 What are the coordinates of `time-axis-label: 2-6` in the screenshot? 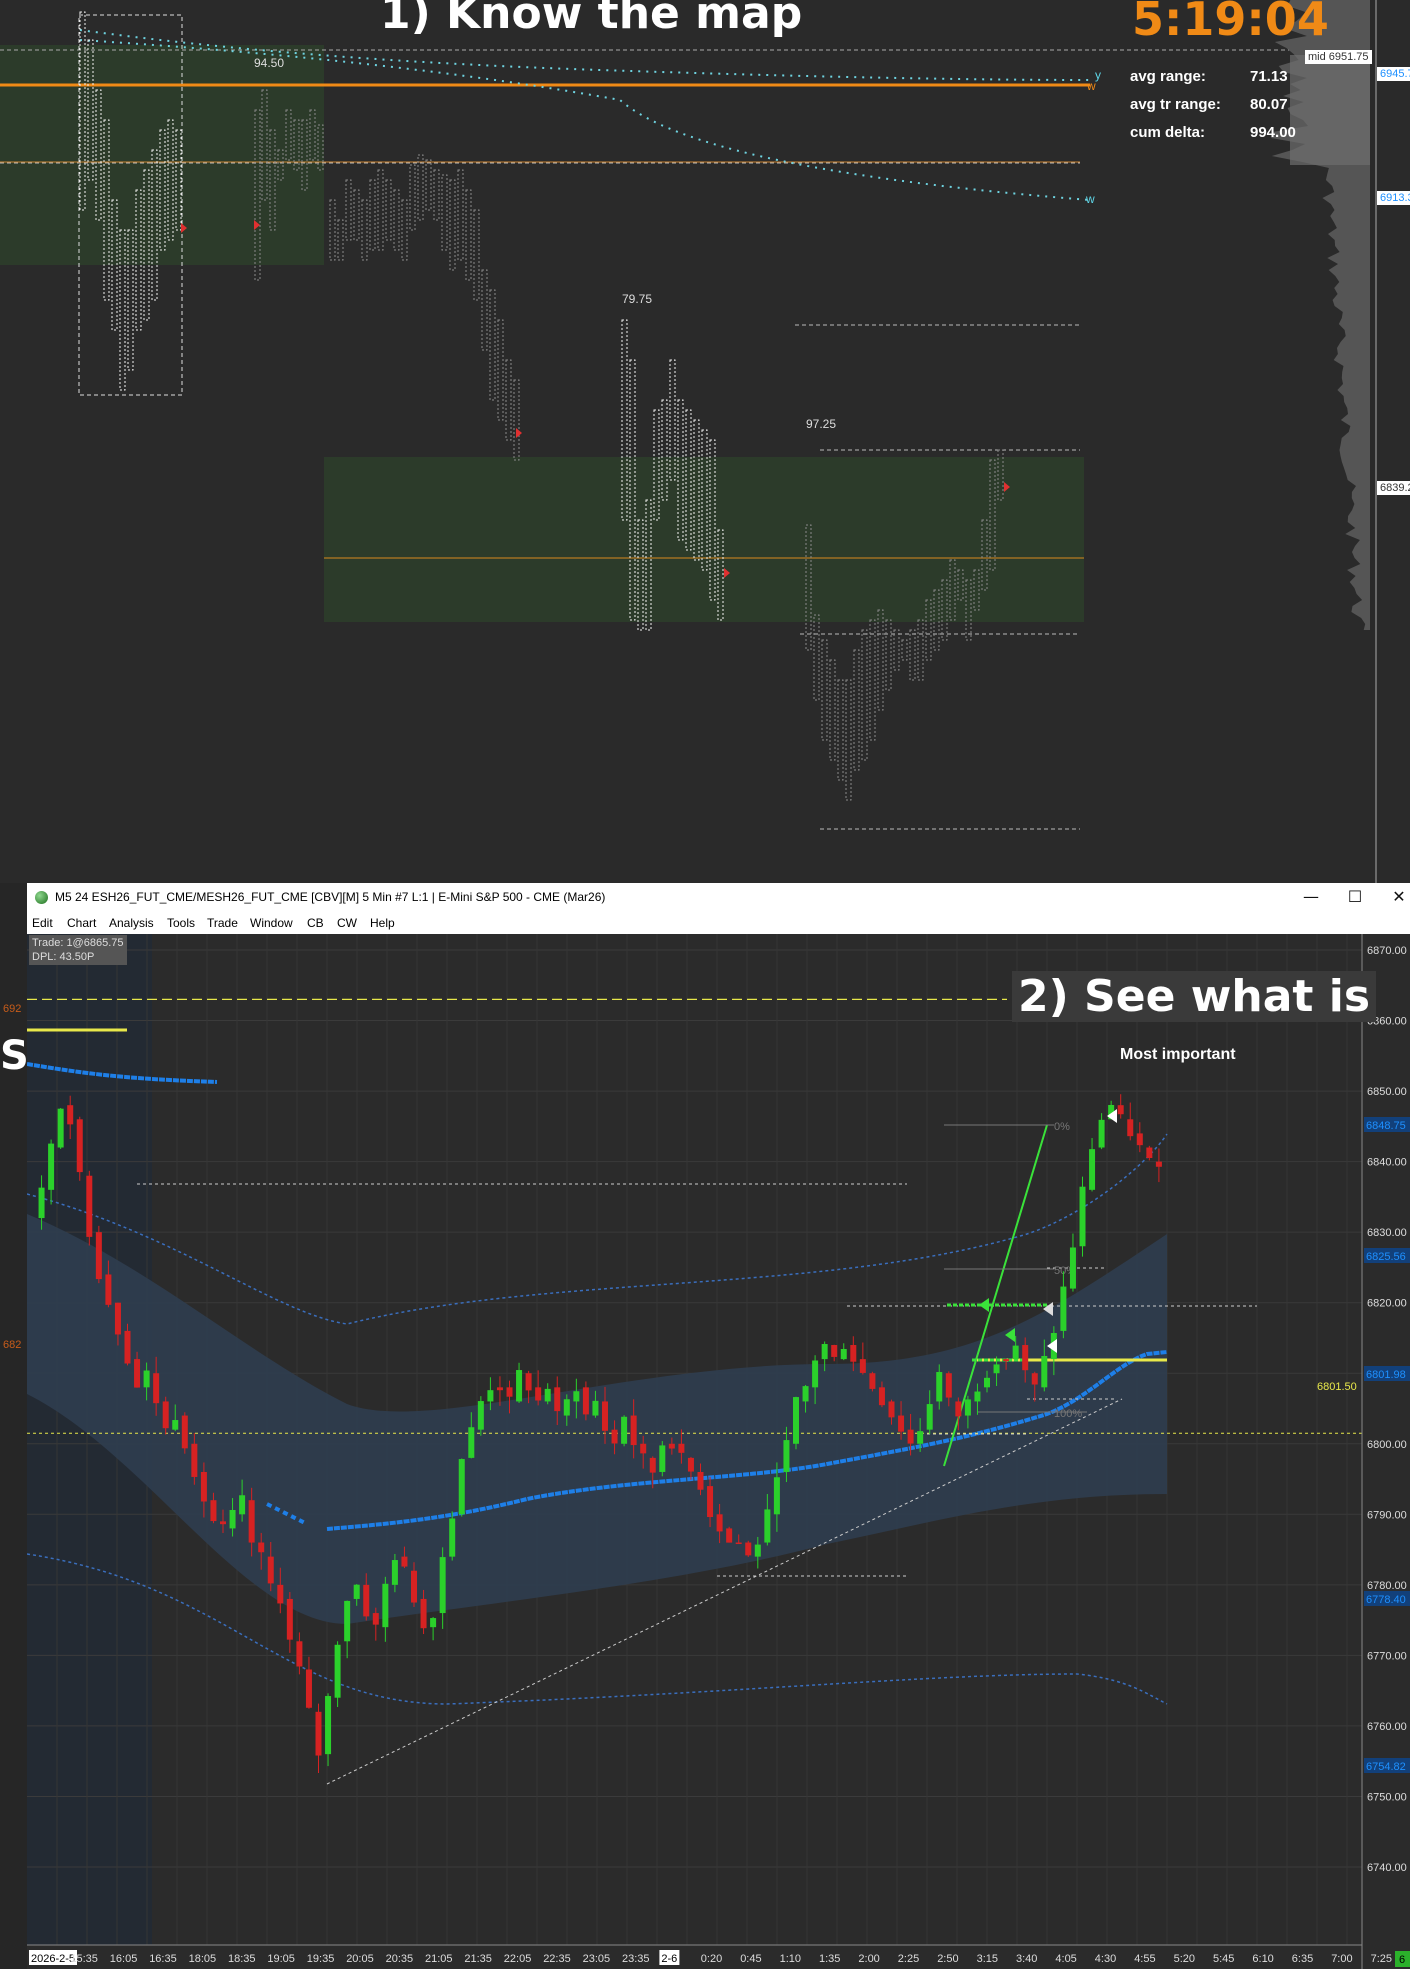 It's located at (669, 1959).